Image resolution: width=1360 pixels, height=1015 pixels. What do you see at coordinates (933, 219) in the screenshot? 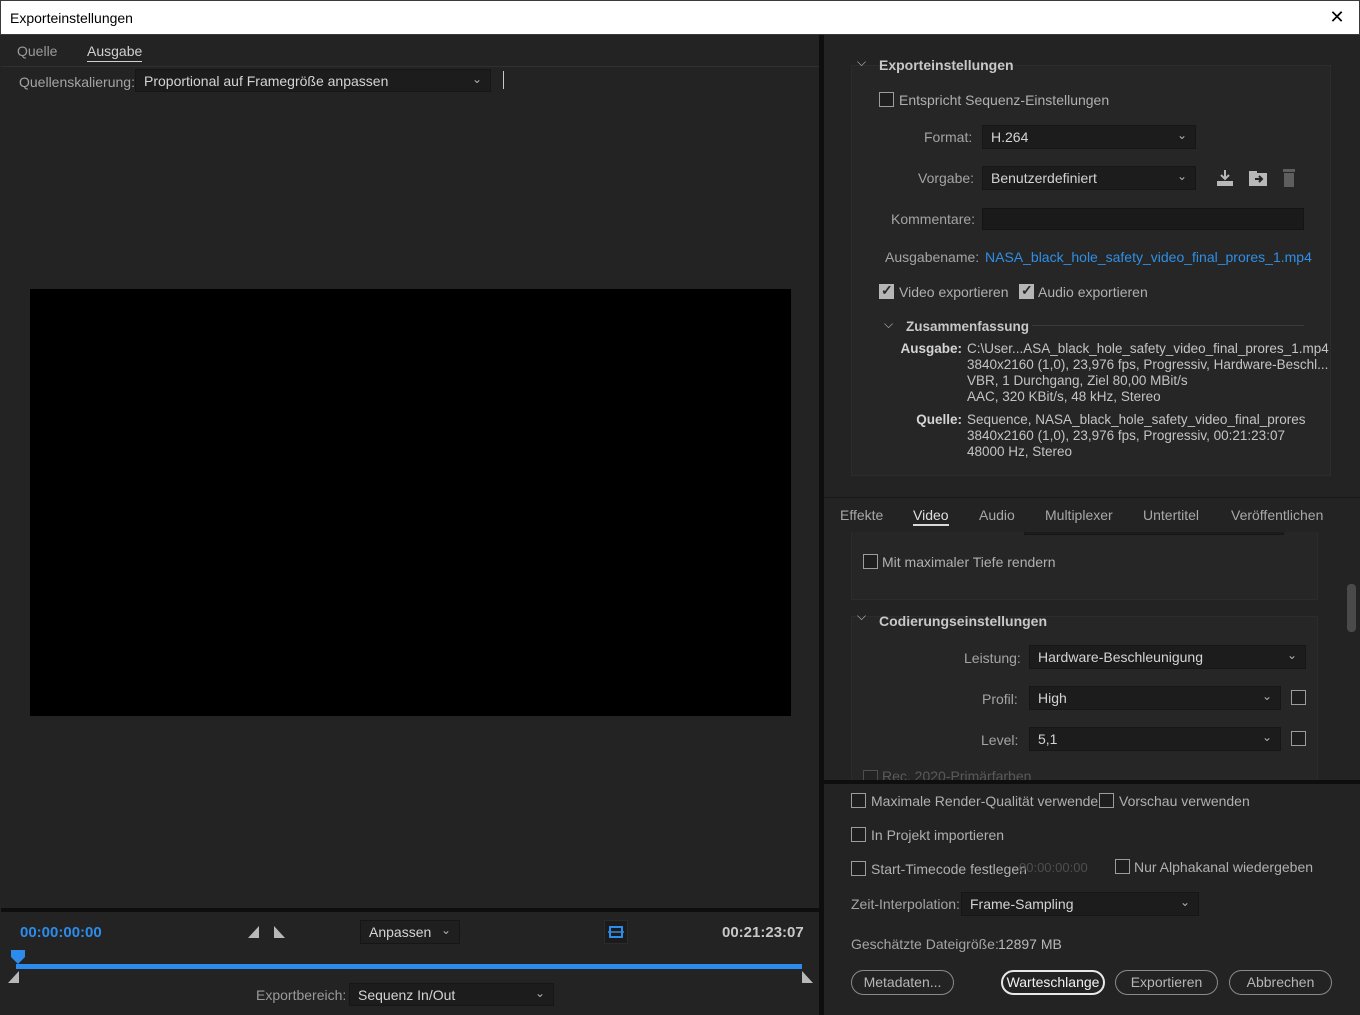
I see `comments-label: Kommentare:` at bounding box center [933, 219].